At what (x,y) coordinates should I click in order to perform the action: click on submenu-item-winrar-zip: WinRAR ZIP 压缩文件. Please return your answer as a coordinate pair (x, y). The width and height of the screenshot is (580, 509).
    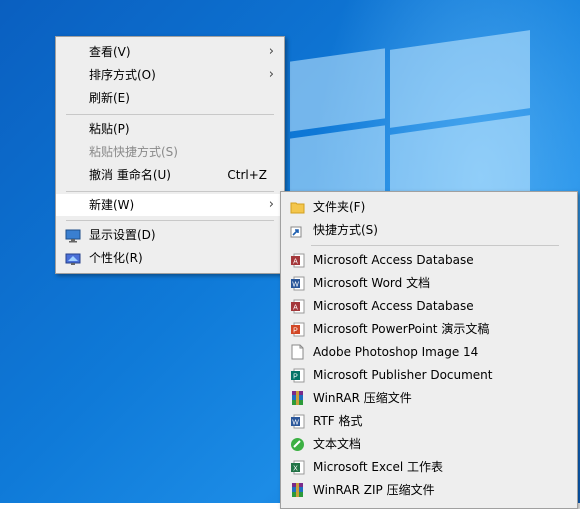
    Looking at the image, I should click on (429, 490).